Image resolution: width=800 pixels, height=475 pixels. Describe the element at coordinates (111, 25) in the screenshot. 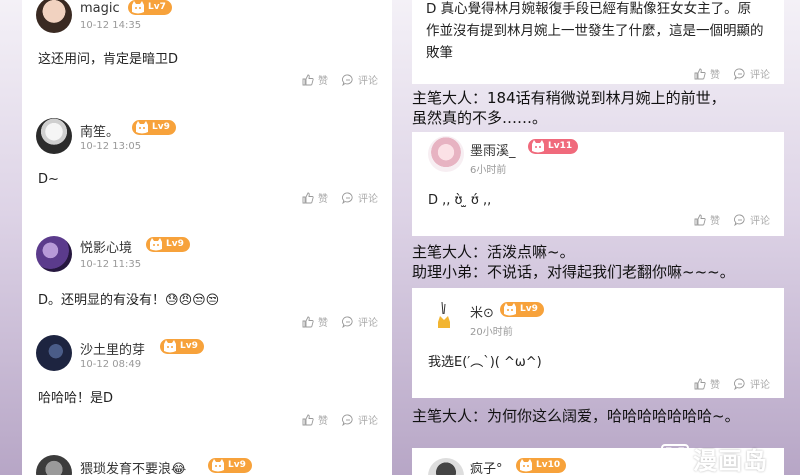

I see `comment-time: 10-12 14:35` at that location.